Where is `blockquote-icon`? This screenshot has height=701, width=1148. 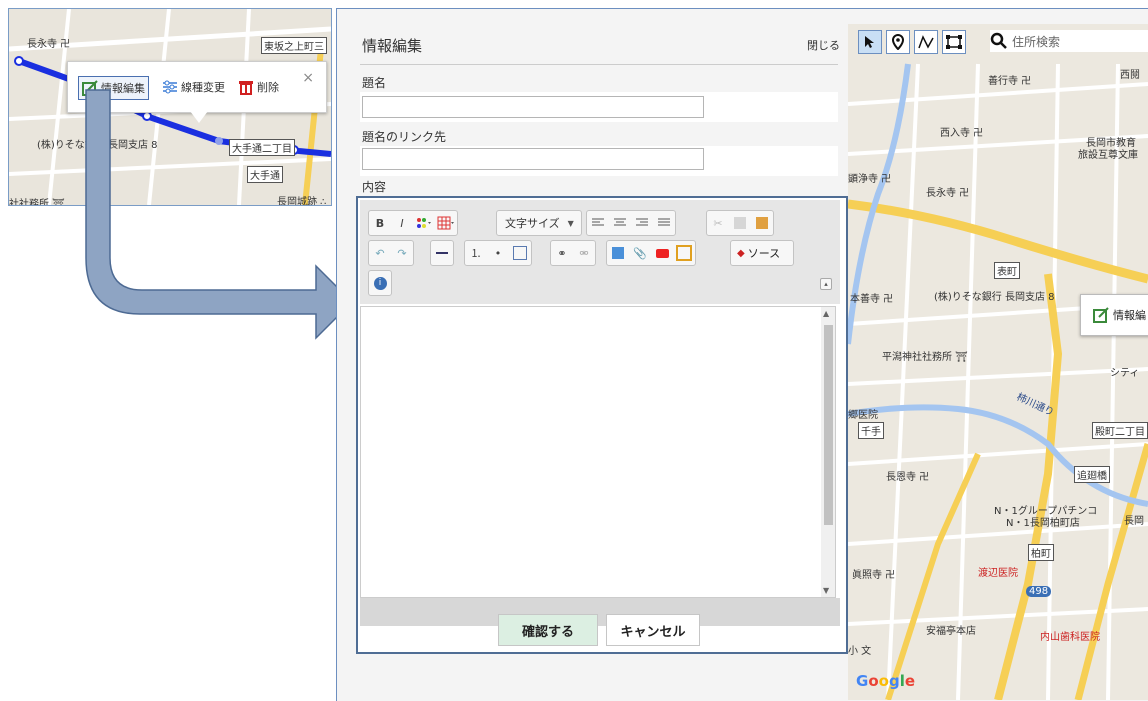
blockquote-icon is located at coordinates (520, 253).